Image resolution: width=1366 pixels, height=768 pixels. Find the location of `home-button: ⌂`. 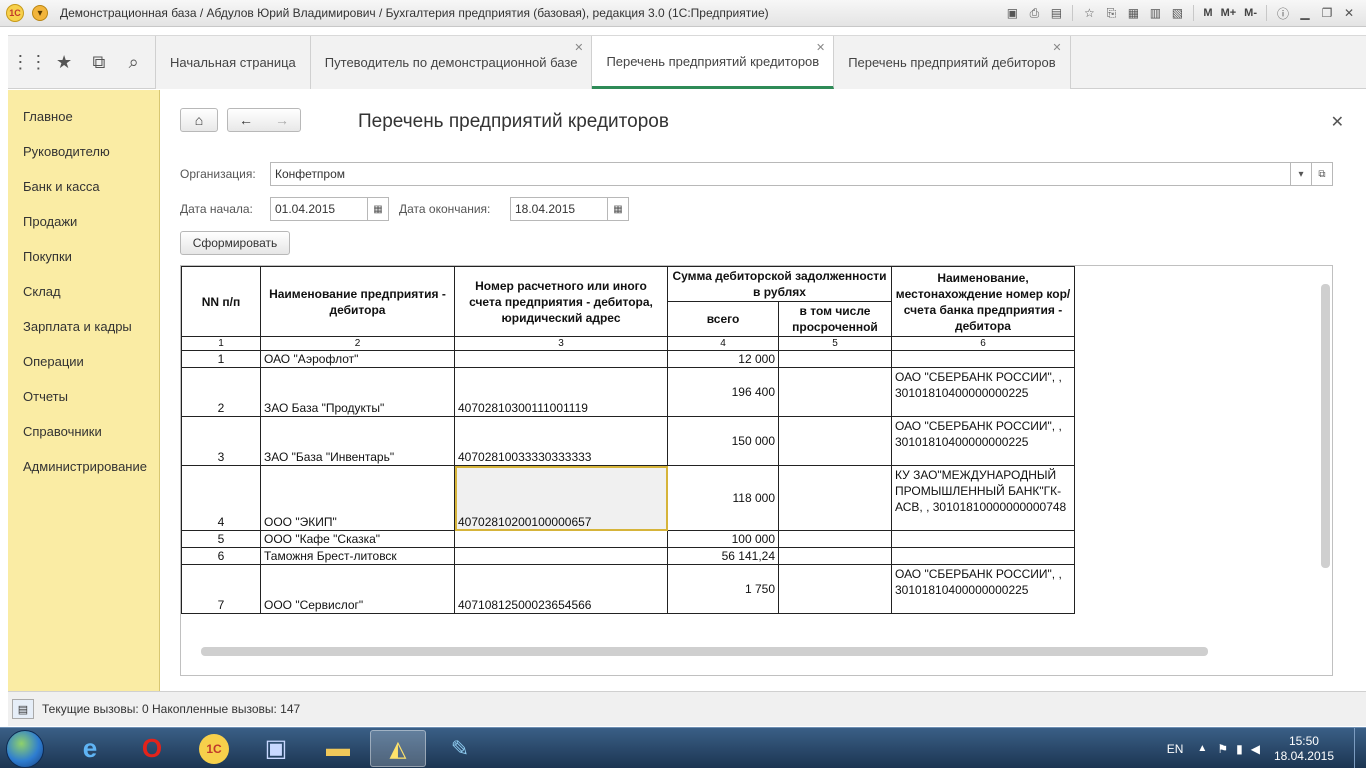

home-button: ⌂ is located at coordinates (199, 120).